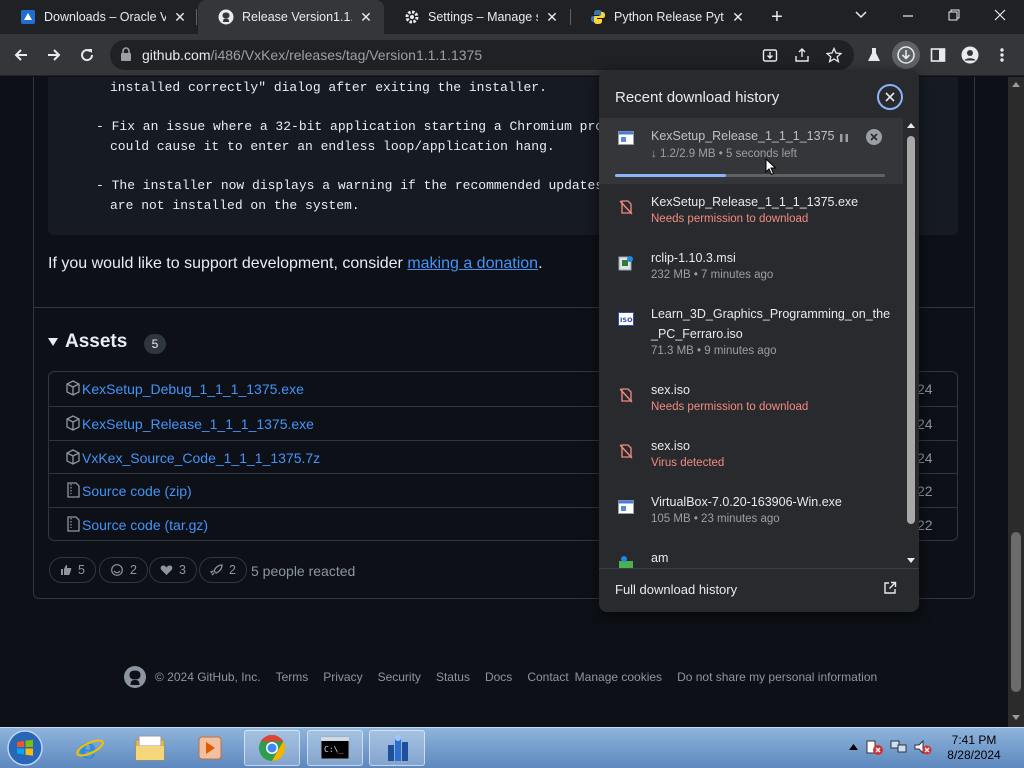 Image resolution: width=1024 pixels, height=768 pixels. Describe the element at coordinates (193, 389) in the screenshot. I see `asset-link: KexSetup_Debug_1_1_1_1375.exe` at that location.